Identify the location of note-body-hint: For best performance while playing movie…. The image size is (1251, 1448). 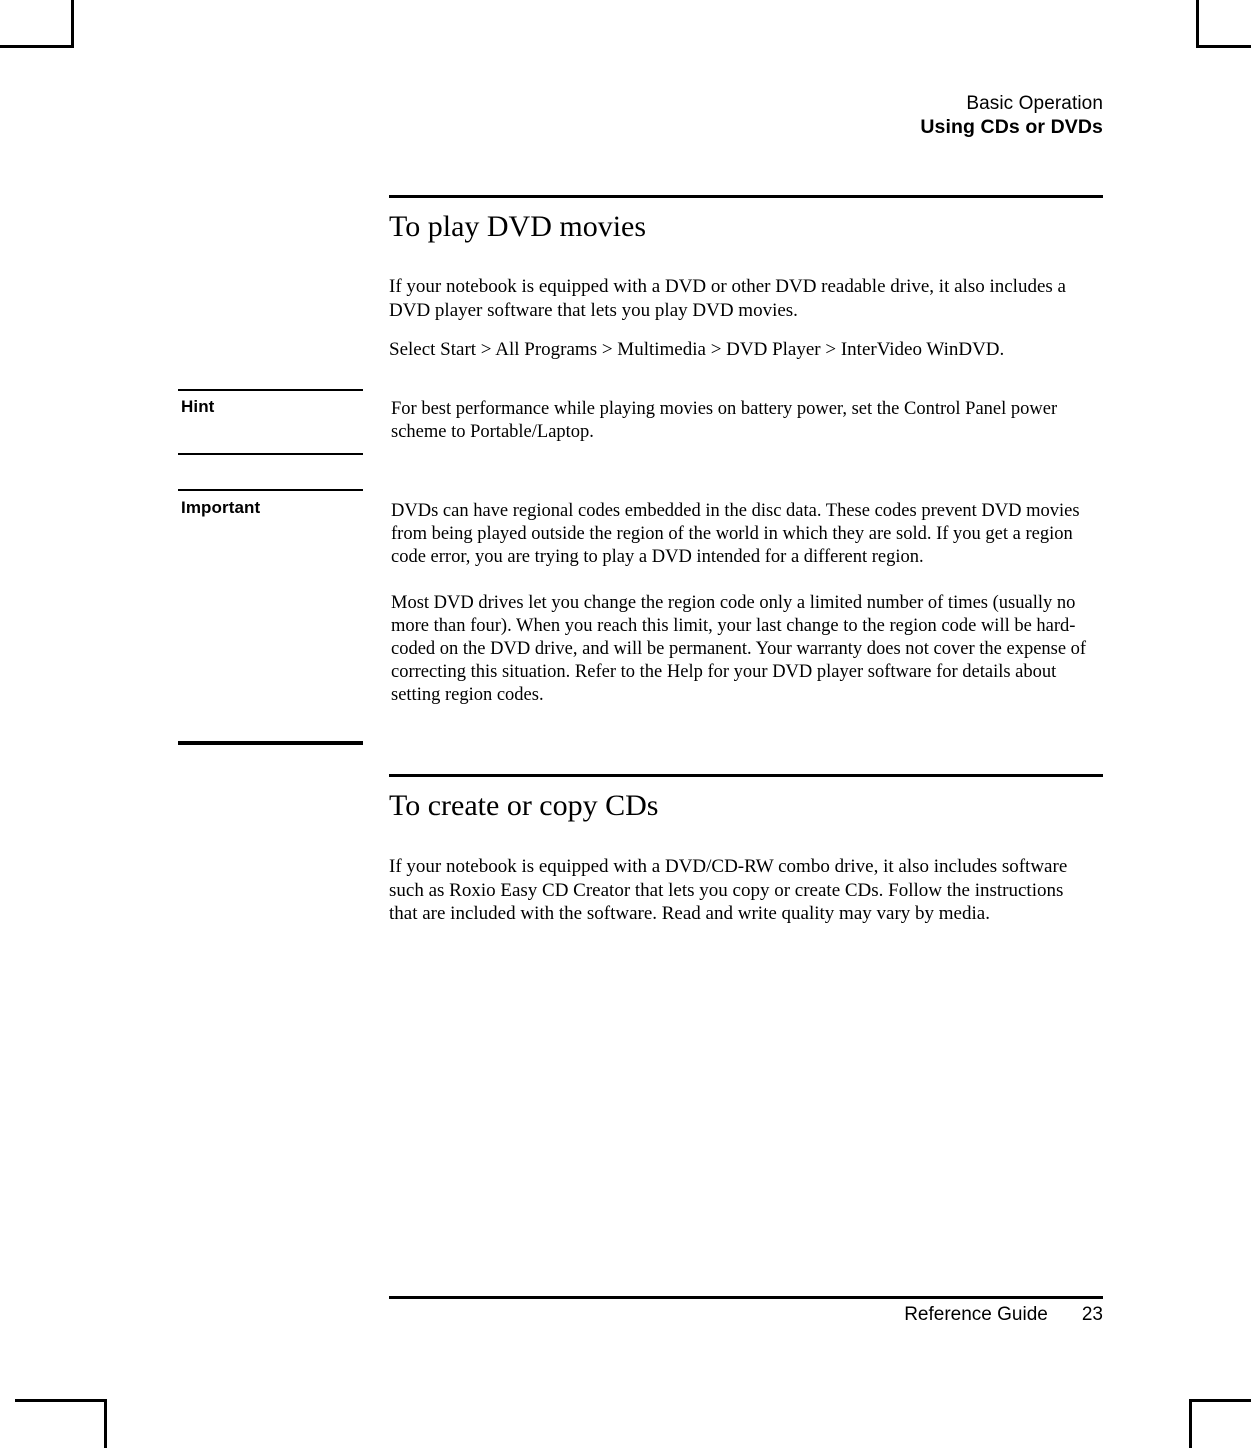
(741, 421).